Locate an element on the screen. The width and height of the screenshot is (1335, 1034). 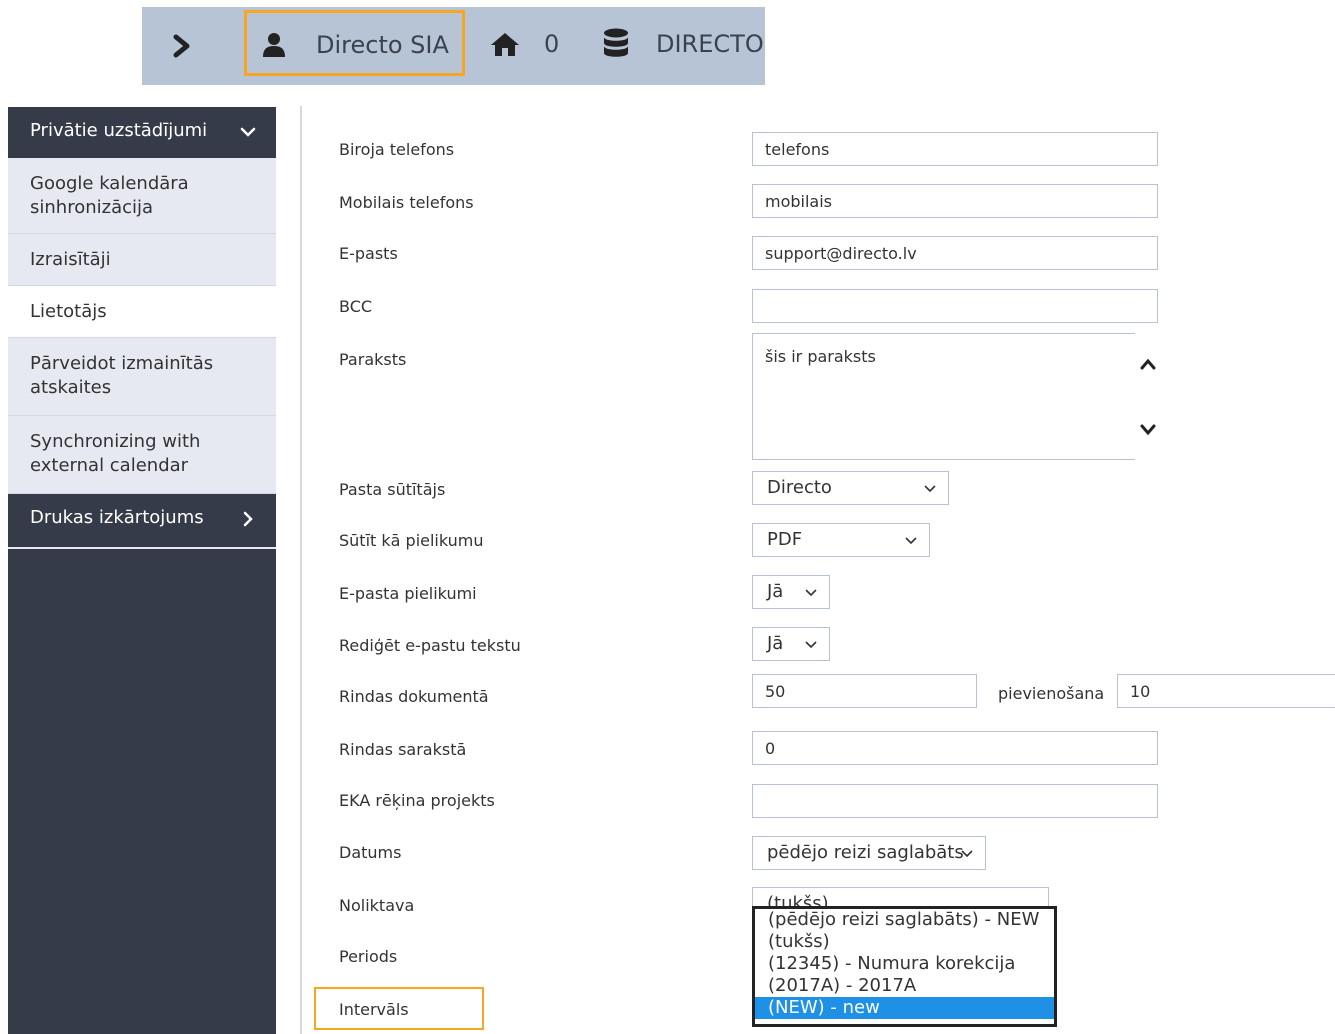
date-select: pēdējo reizi saglabāts is located at coordinates (869, 853).